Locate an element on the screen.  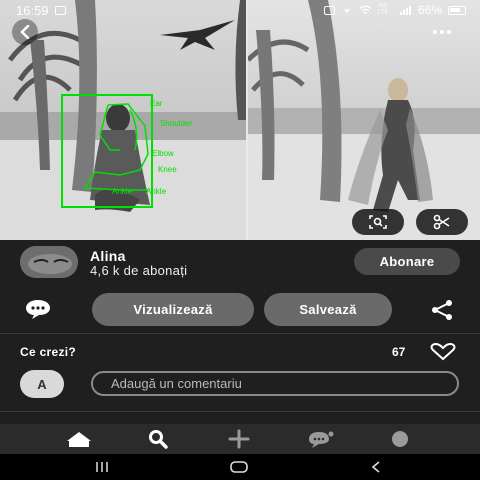
home-system-button is located at coordinates (239, 467).